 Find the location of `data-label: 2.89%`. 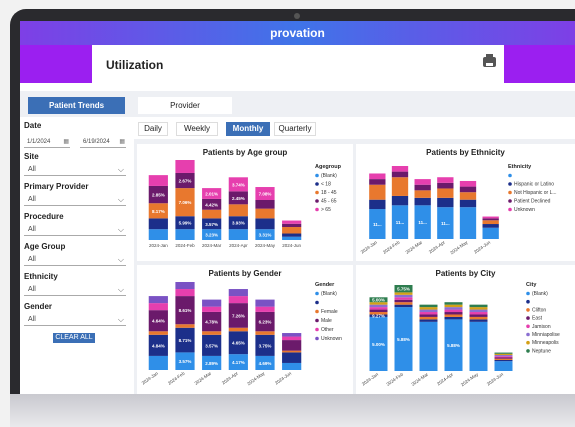

data-label: 2.89% is located at coordinates (211, 363).